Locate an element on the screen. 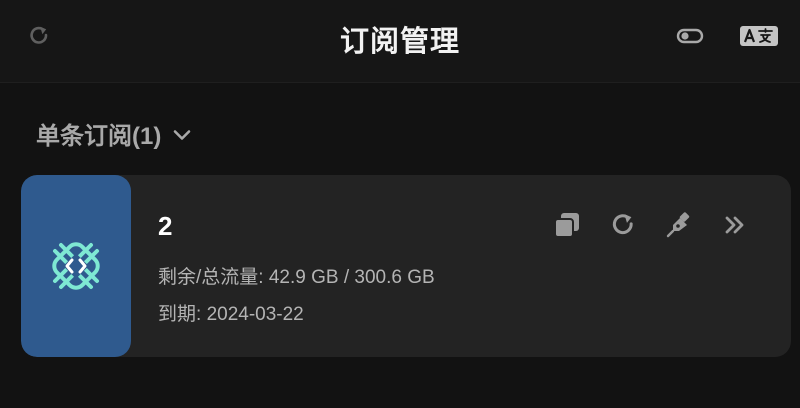 This screenshot has height=408, width=800. subscription-name: 2 is located at coordinates (165, 226).